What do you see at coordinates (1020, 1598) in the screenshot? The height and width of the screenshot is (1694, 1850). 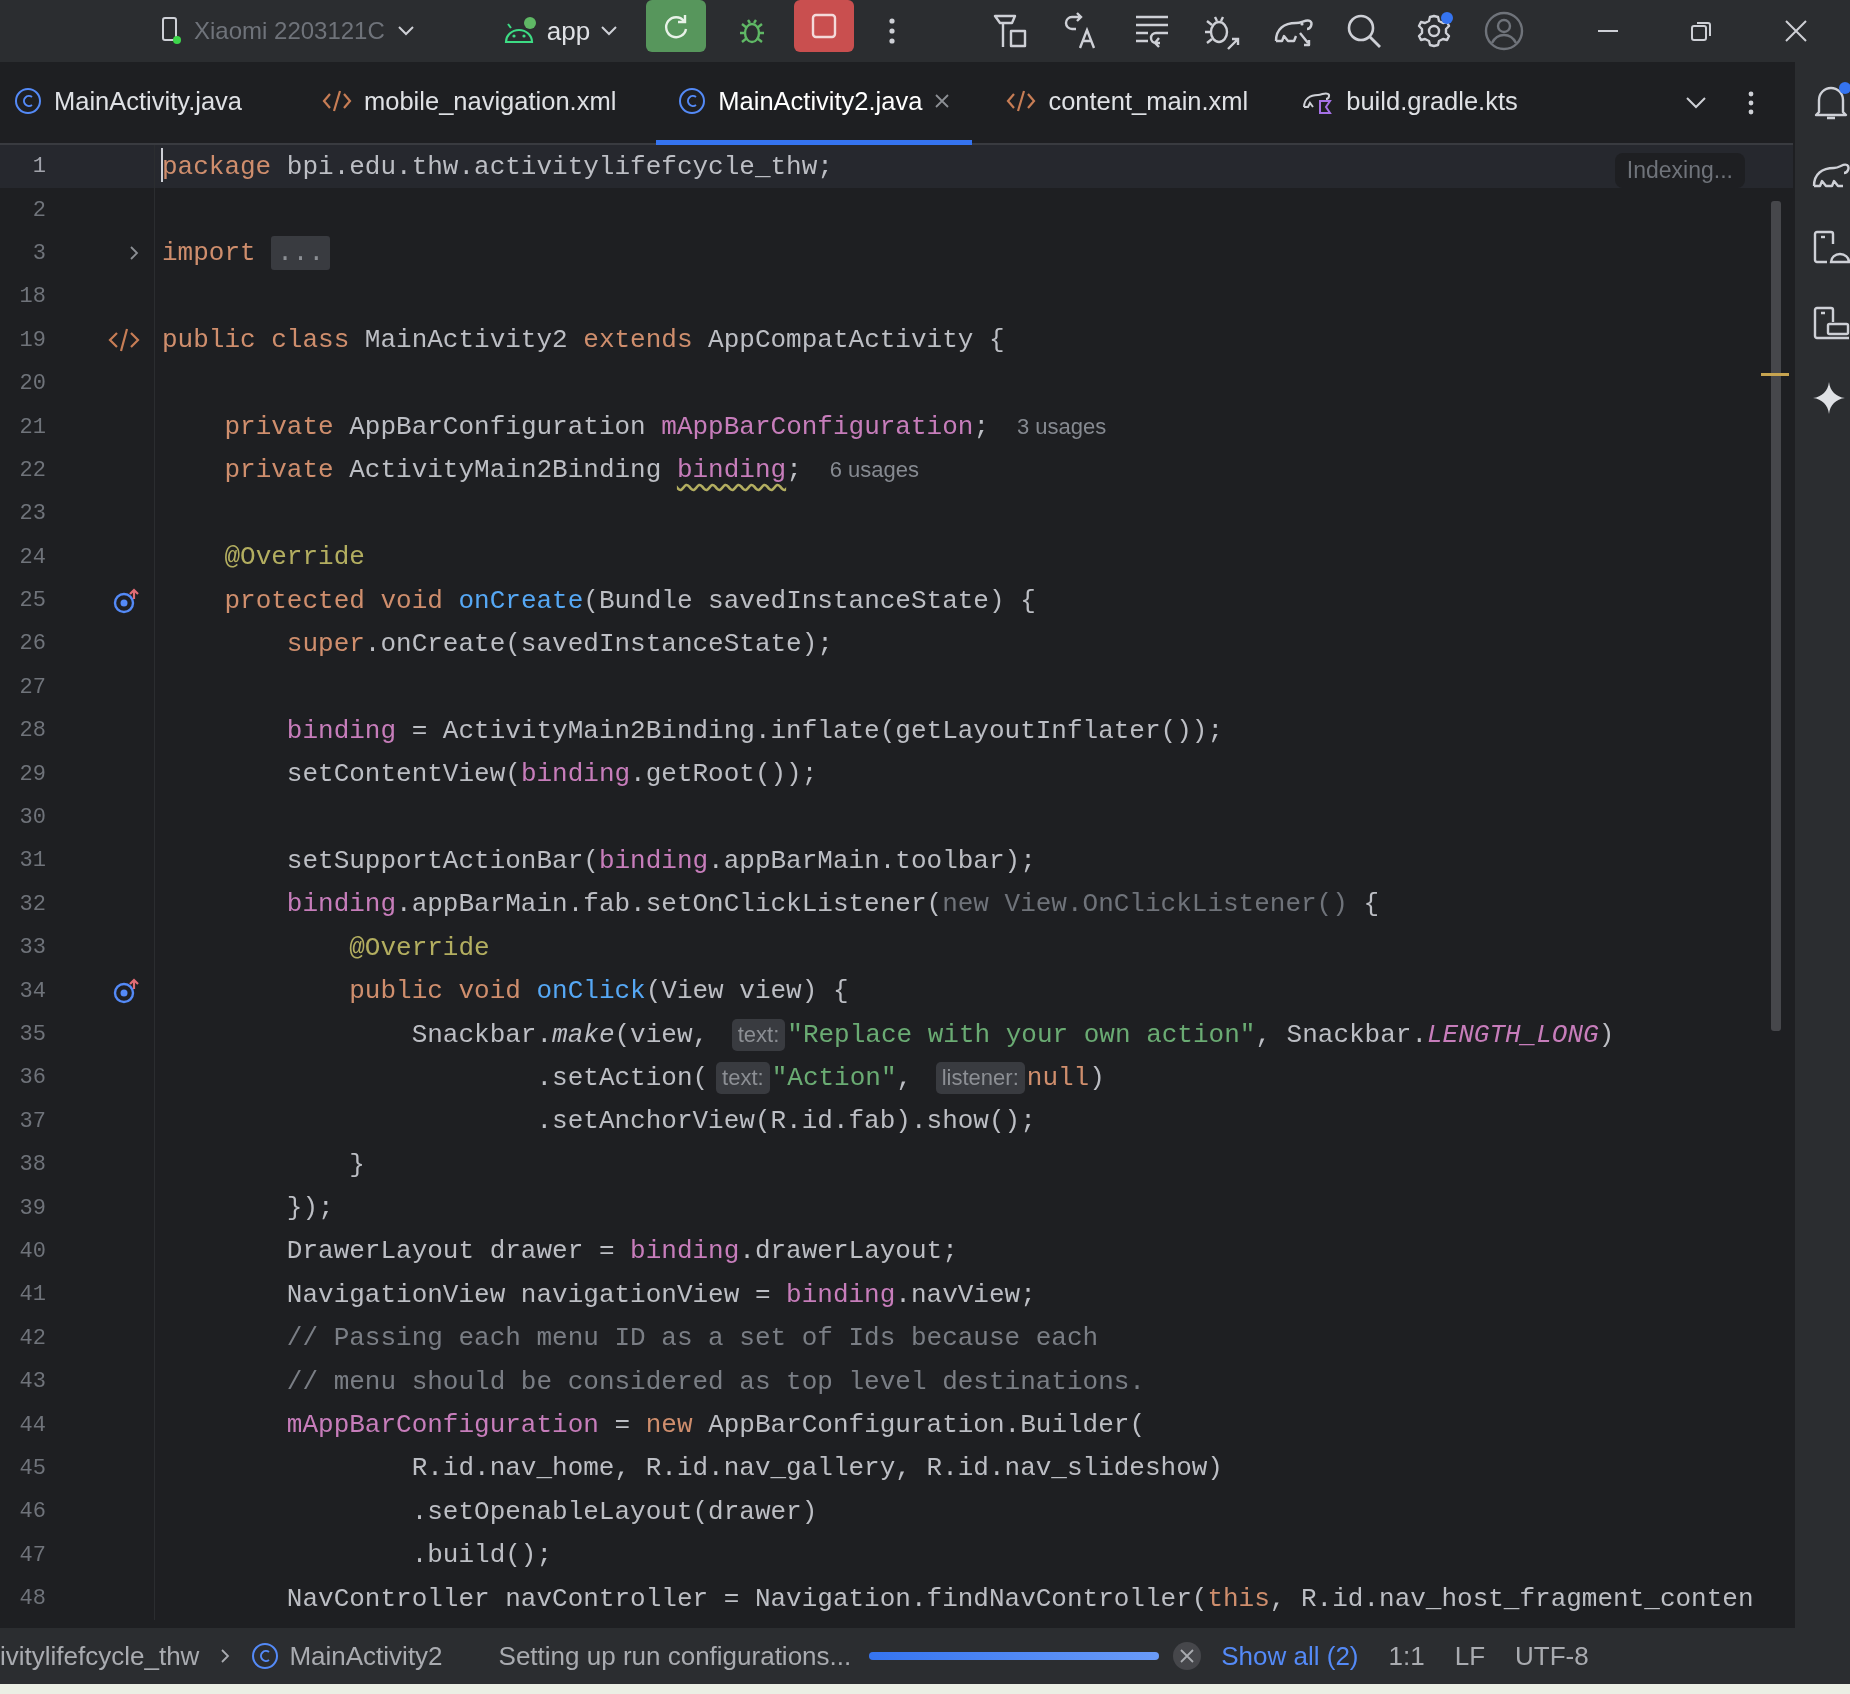 I see `code-line: NavController navController = Navigation.findNavController(this, R.id.nav_host_fragment_conten` at bounding box center [1020, 1598].